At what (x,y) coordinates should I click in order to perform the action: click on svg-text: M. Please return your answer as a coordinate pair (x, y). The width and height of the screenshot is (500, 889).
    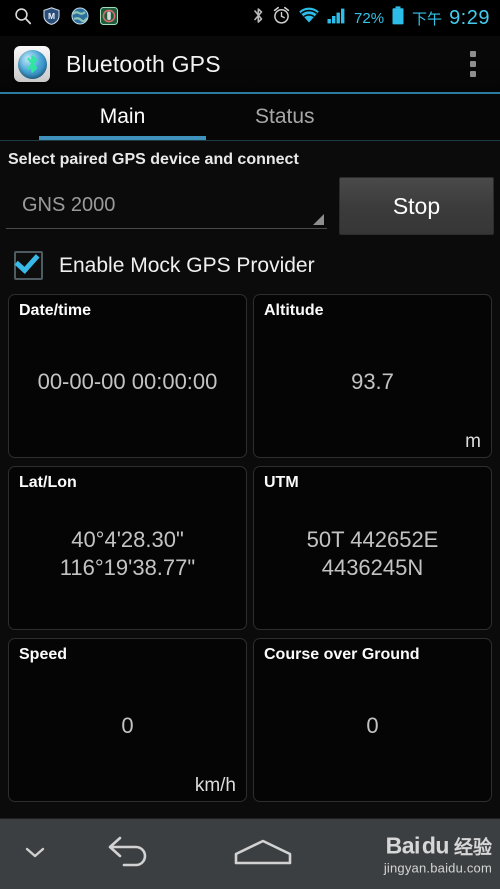
    Looking at the image, I should click on (51, 16).